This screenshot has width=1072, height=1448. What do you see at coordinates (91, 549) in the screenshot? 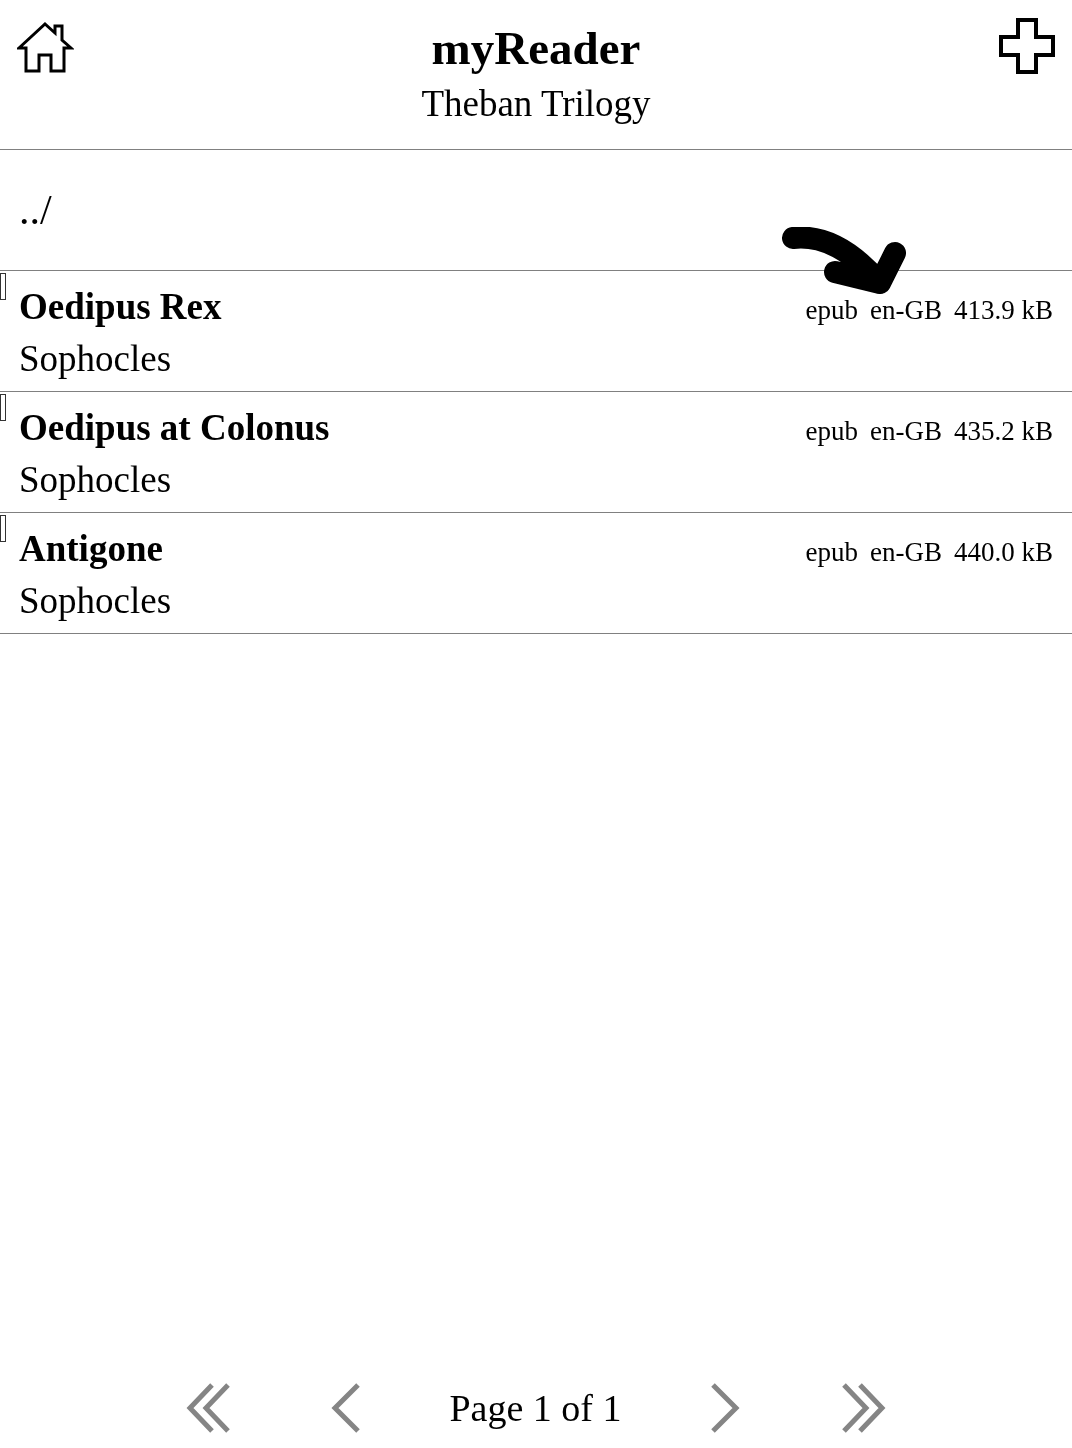
I see `book-title: Antigone` at bounding box center [91, 549].